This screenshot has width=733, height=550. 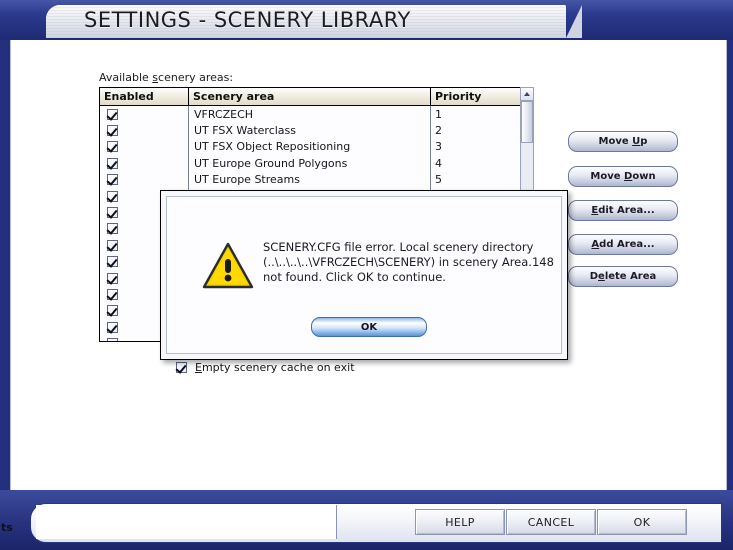 What do you see at coordinates (144, 96) in the screenshot?
I see `column-header-enabled: Enabled` at bounding box center [144, 96].